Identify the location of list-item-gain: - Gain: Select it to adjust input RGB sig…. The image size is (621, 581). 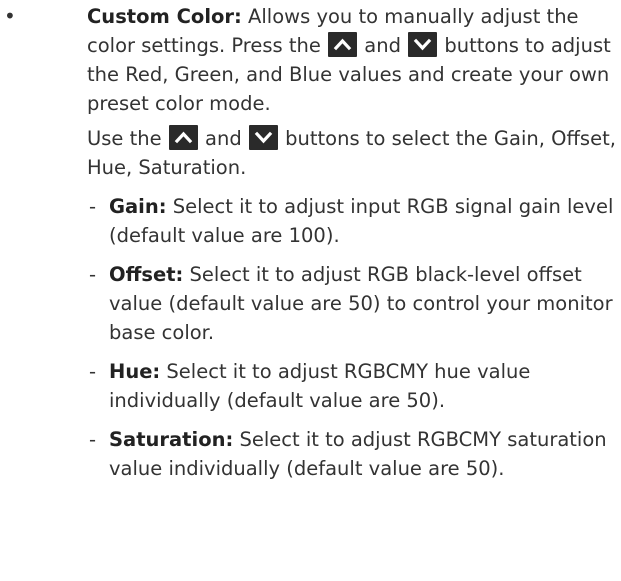
(352, 221).